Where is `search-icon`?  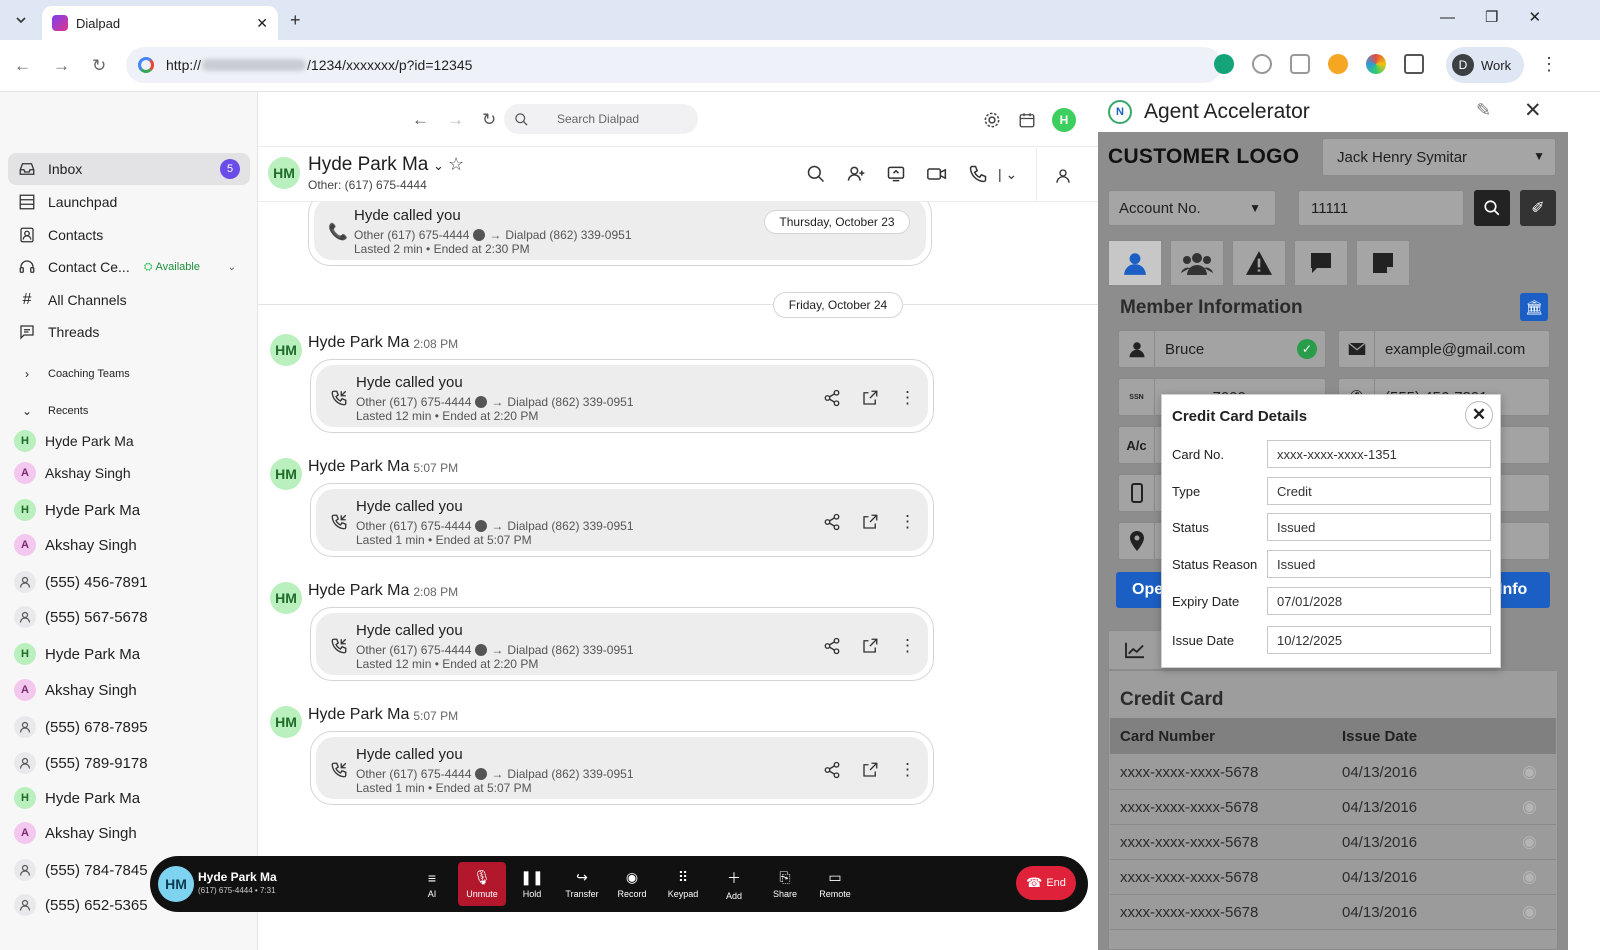
search-icon is located at coordinates (816, 174).